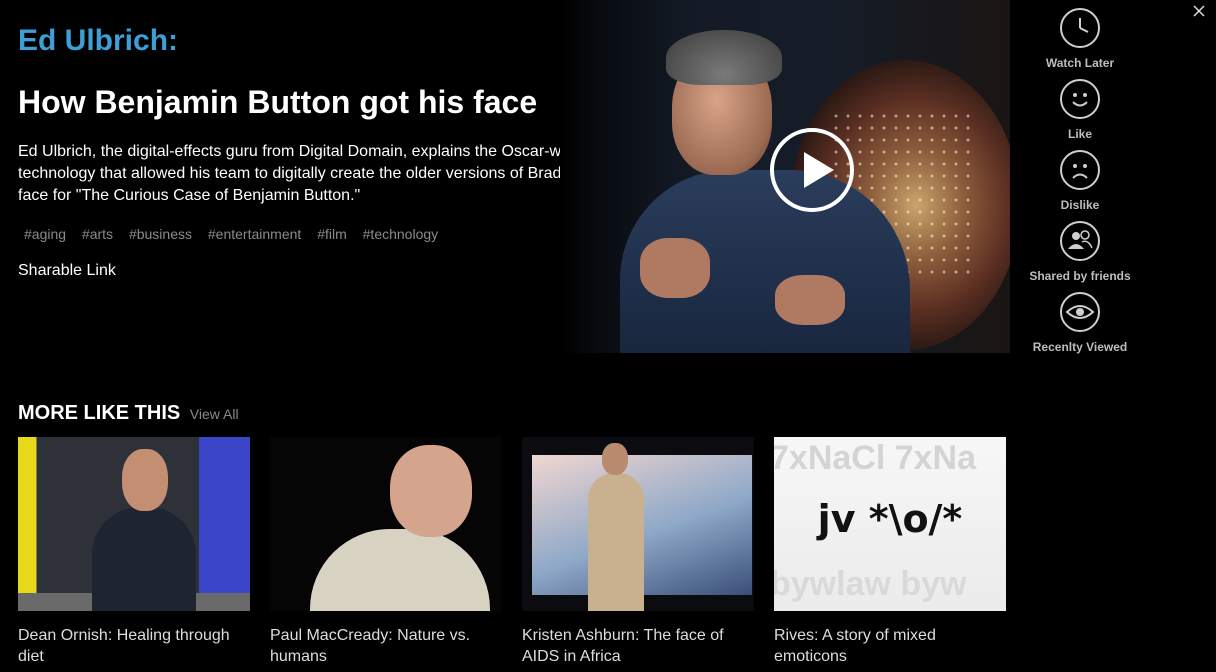  What do you see at coordinates (45, 234) in the screenshot?
I see `tag-link: #aging` at bounding box center [45, 234].